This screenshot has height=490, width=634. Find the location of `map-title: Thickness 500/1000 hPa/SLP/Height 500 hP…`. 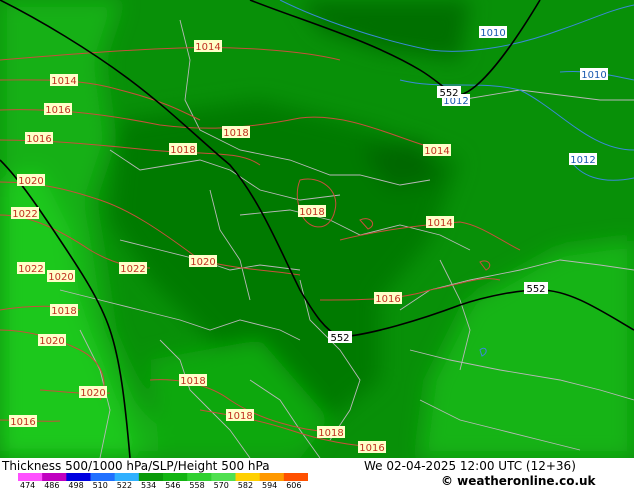

map-title: Thickness 500/1000 hPa/SLP/Height 500 hP… is located at coordinates (136, 466).